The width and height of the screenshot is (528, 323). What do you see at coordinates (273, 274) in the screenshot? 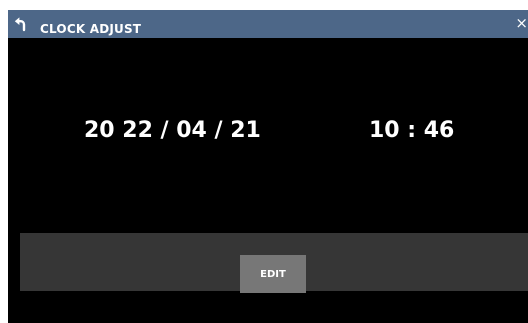
I see `edit-button: EDIT` at bounding box center [273, 274].